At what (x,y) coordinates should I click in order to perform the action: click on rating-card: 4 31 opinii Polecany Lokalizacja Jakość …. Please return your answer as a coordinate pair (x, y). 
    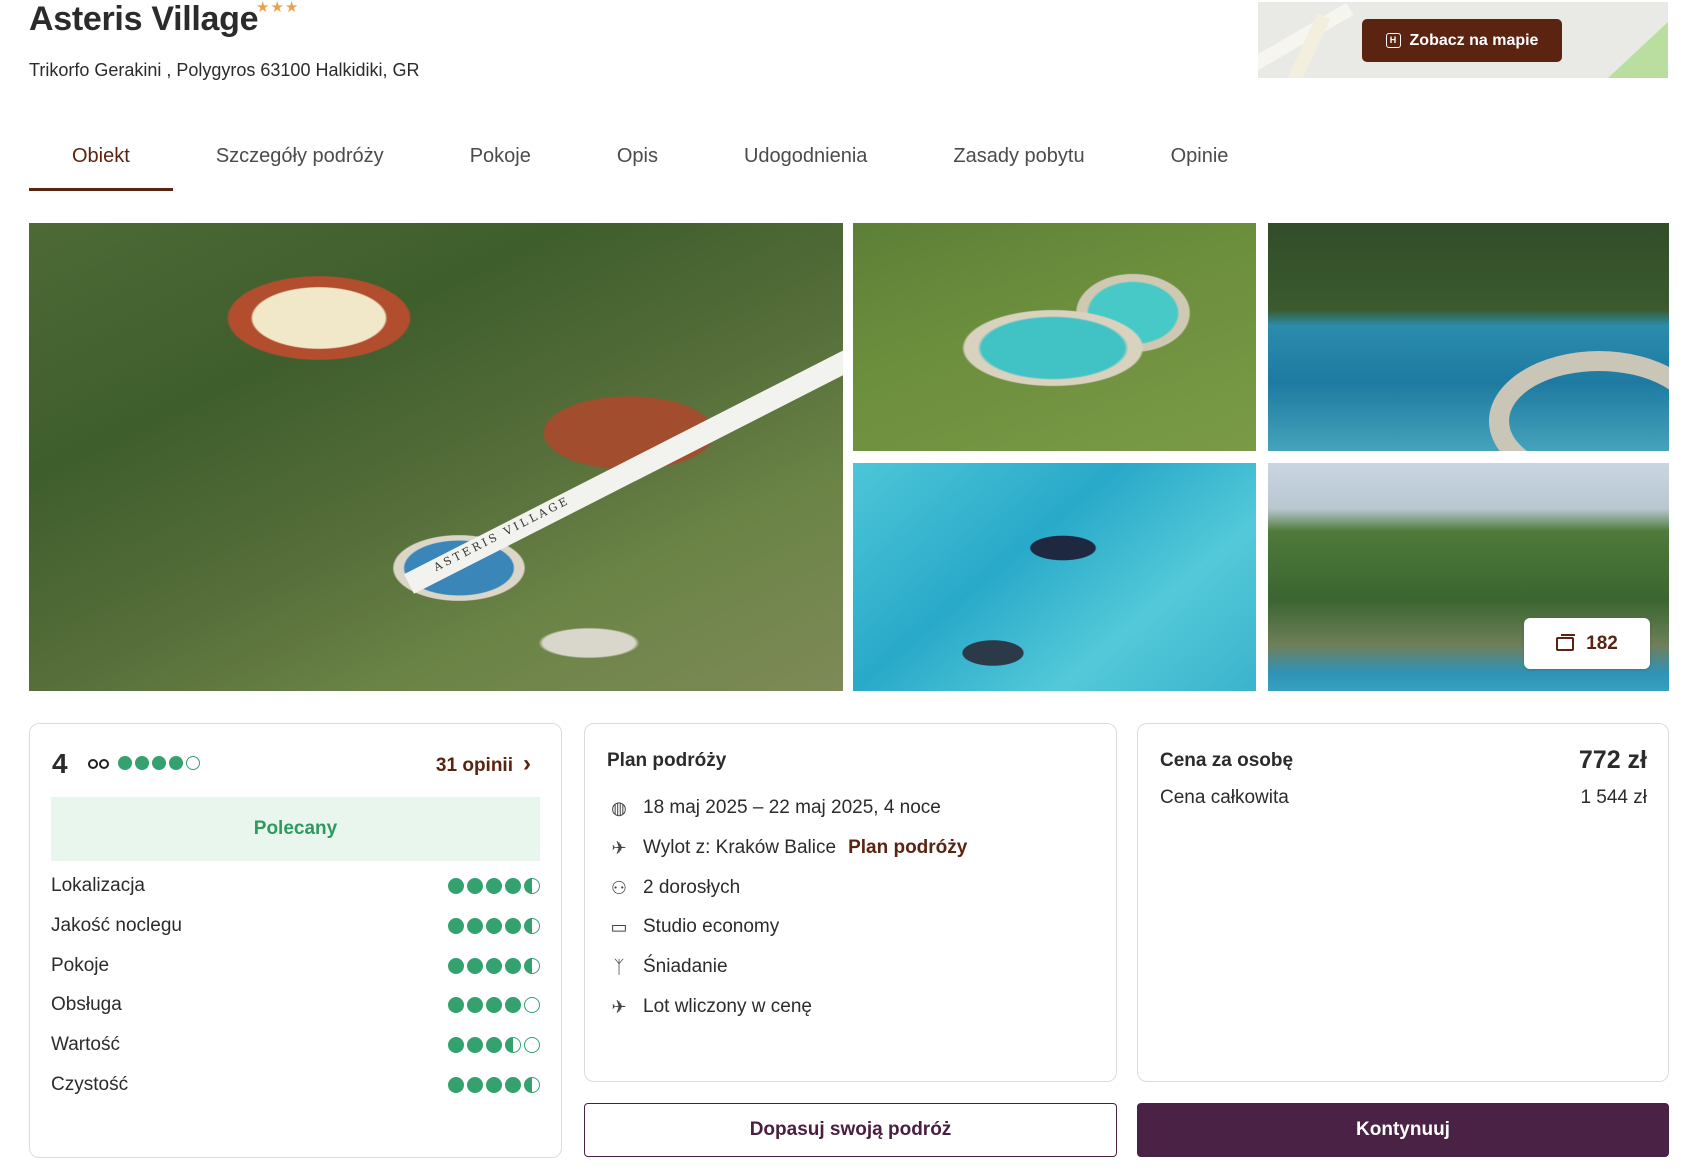
    Looking at the image, I should click on (295, 940).